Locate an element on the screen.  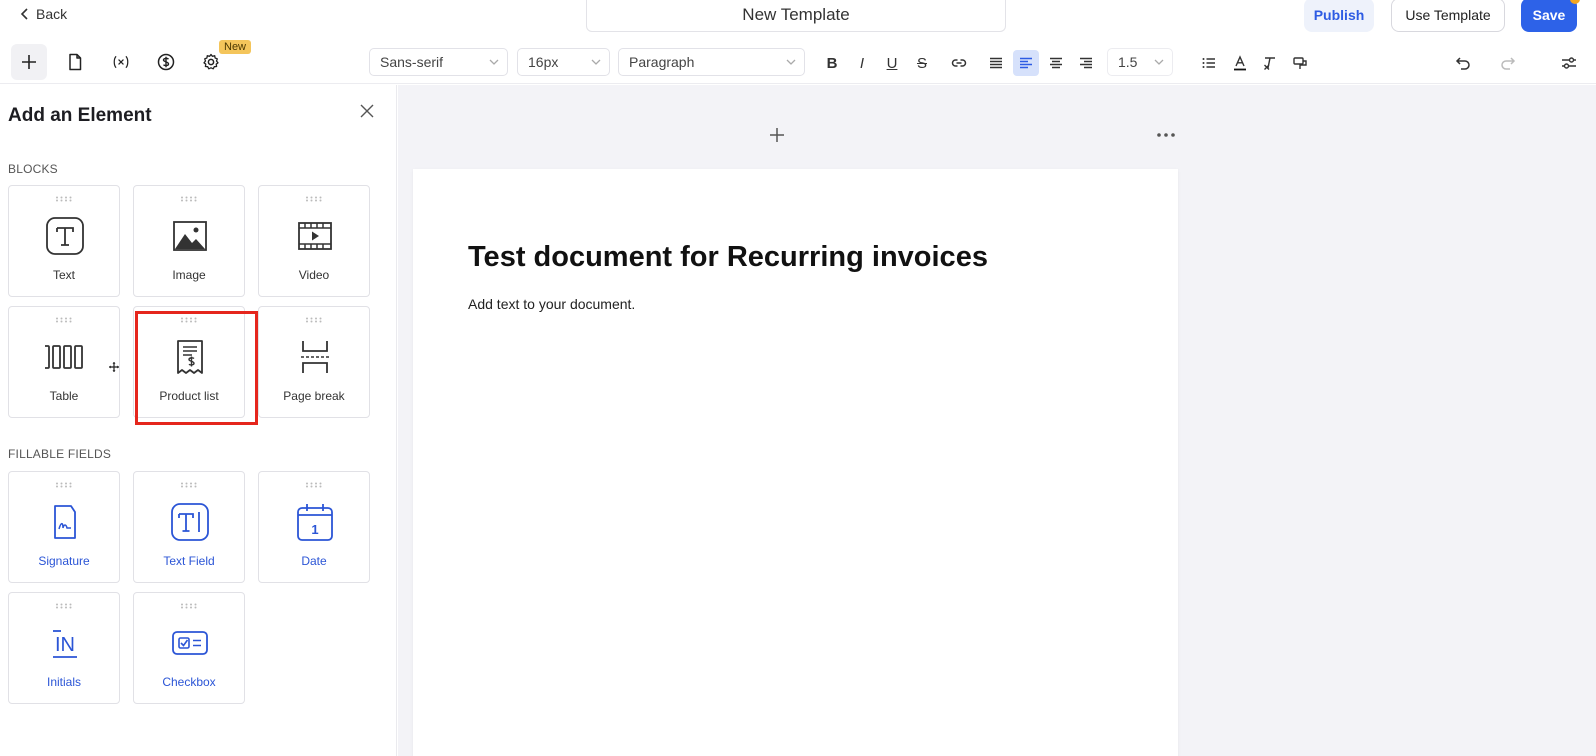
bold-button: B is located at coordinates (832, 63).